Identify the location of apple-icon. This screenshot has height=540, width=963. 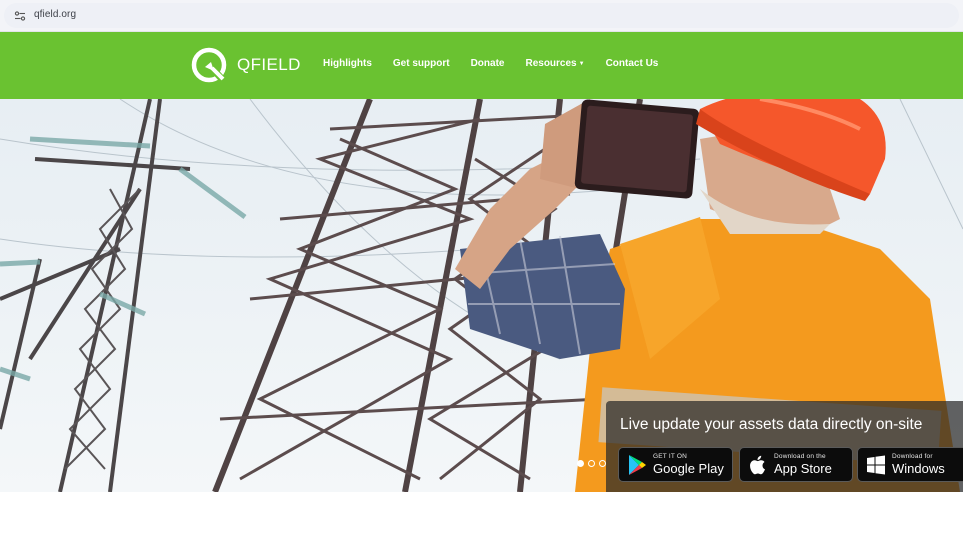
(757, 464).